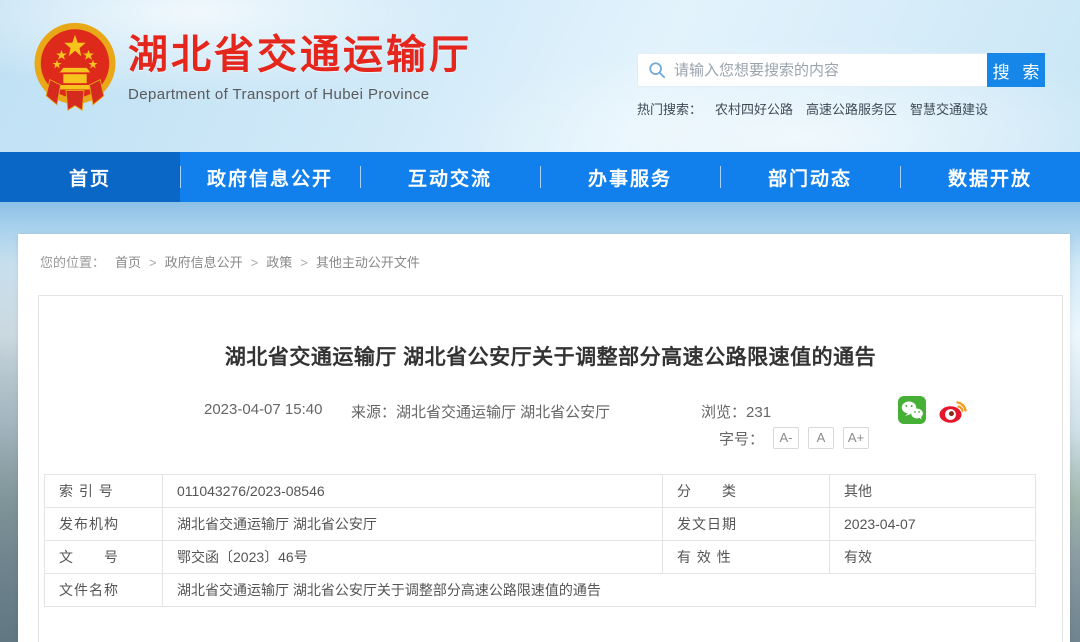 The height and width of the screenshot is (642, 1080). I want to click on nav-item-department-news: 部门动态, so click(810, 177).